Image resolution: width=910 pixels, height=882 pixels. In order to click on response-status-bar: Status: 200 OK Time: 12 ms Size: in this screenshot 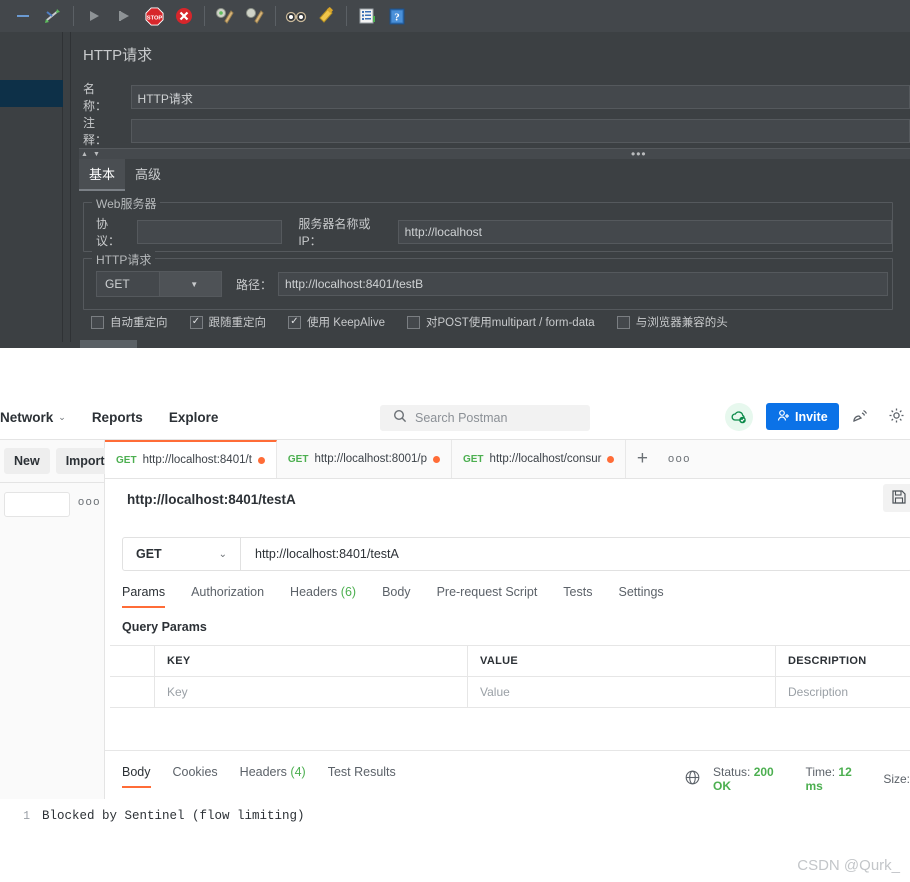, I will do `click(797, 779)`.